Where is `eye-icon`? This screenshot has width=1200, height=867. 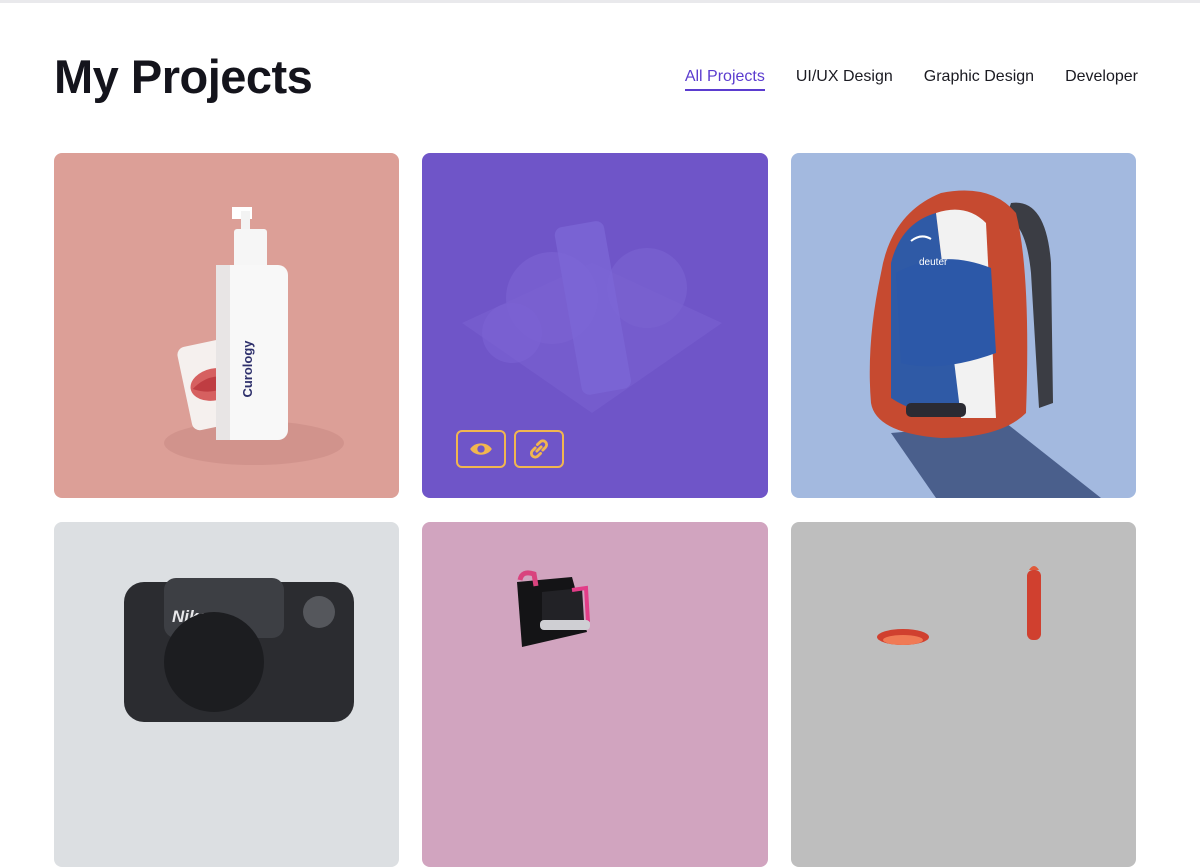
eye-icon is located at coordinates (481, 449).